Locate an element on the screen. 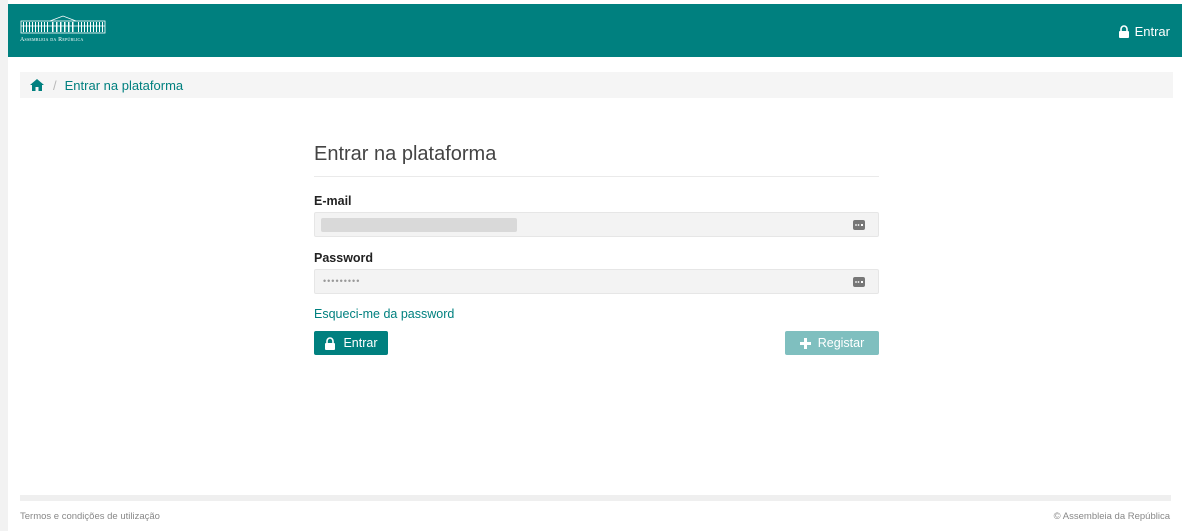  plus-icon is located at coordinates (805, 343).